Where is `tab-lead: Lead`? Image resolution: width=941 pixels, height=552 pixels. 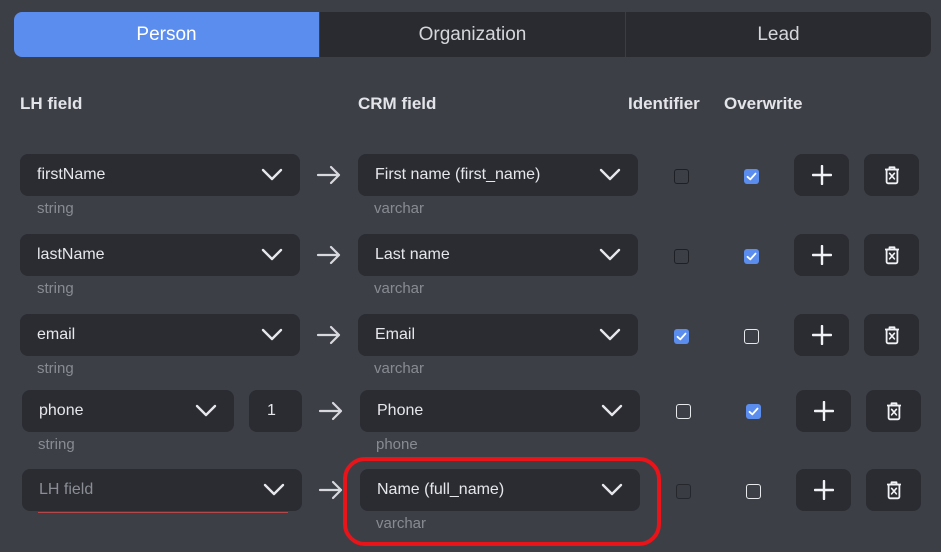 tab-lead: Lead is located at coordinates (778, 34).